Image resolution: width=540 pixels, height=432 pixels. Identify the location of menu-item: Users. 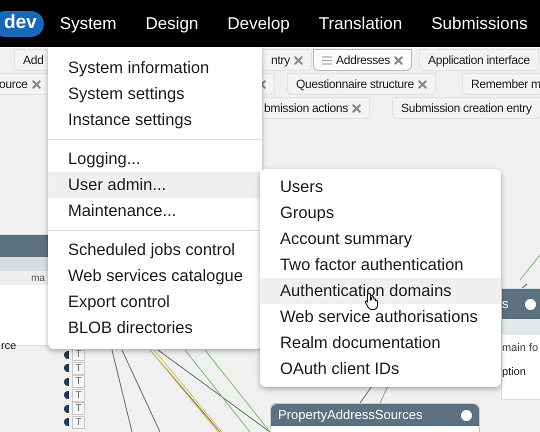
(380, 187).